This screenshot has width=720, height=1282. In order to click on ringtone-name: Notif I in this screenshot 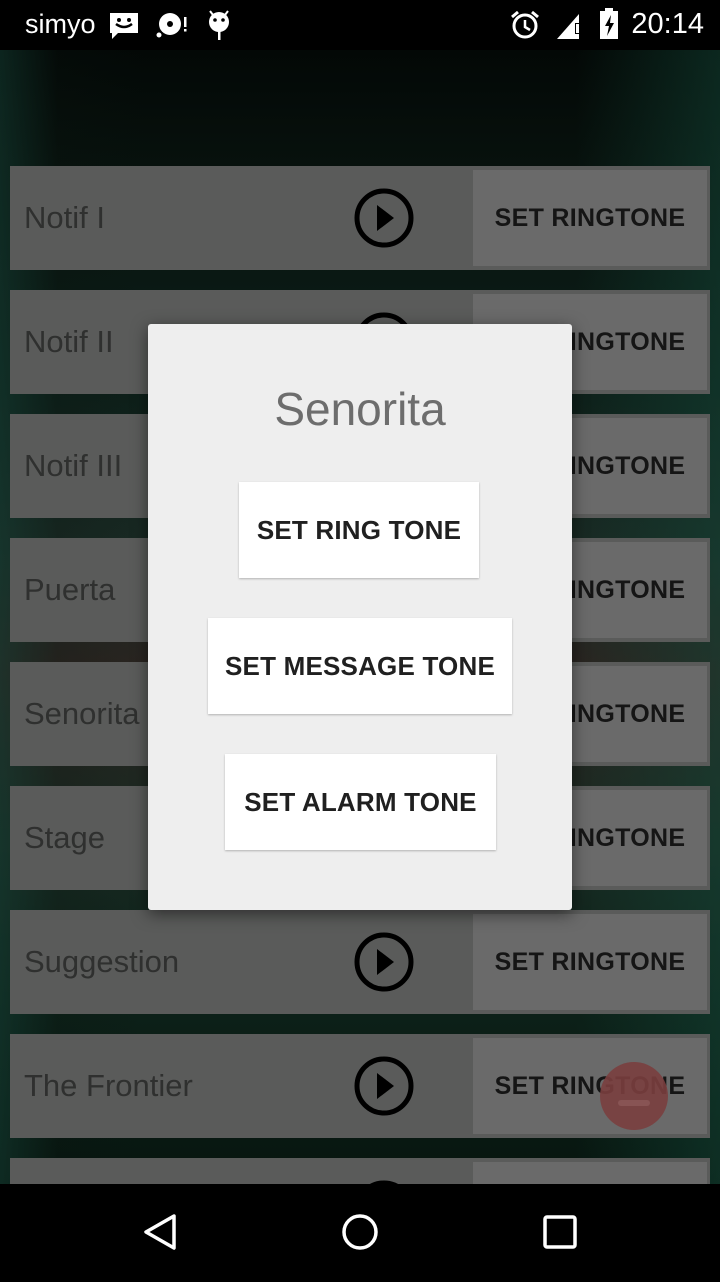, I will do `click(64, 217)`.